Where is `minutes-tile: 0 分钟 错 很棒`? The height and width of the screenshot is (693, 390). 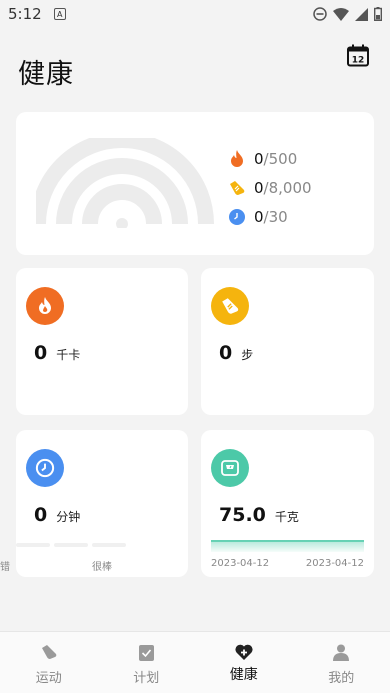 minutes-tile: 0 分钟 错 很棒 is located at coordinates (94, 503).